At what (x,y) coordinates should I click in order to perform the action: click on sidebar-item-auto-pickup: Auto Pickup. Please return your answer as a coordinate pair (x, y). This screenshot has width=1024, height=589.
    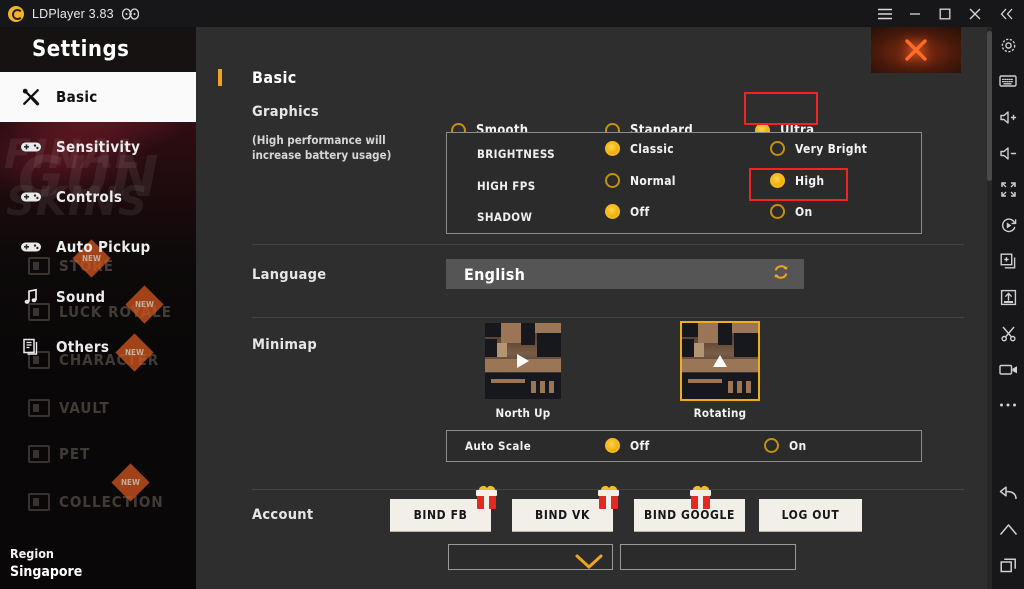
    Looking at the image, I should click on (98, 247).